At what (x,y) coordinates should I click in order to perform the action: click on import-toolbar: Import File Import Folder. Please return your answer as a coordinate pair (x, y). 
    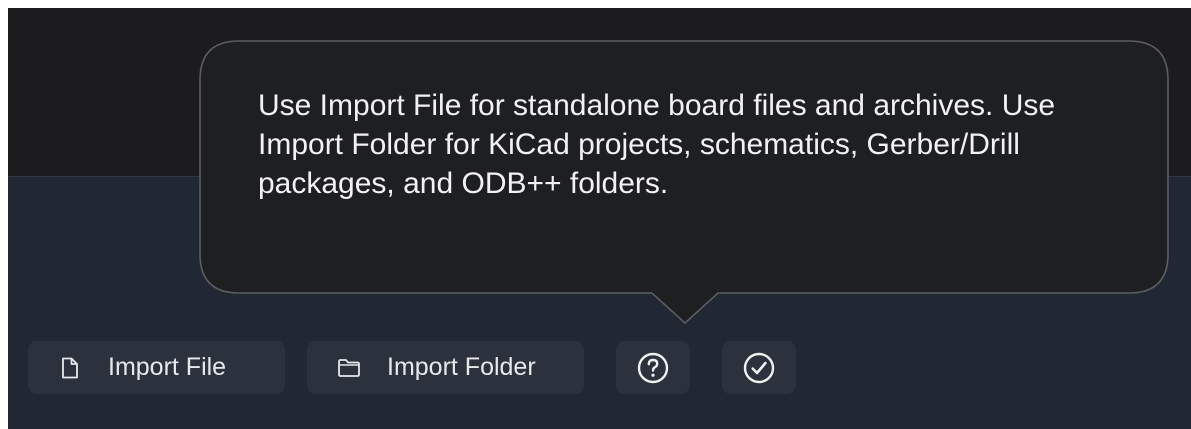
    Looking at the image, I should click on (428, 367).